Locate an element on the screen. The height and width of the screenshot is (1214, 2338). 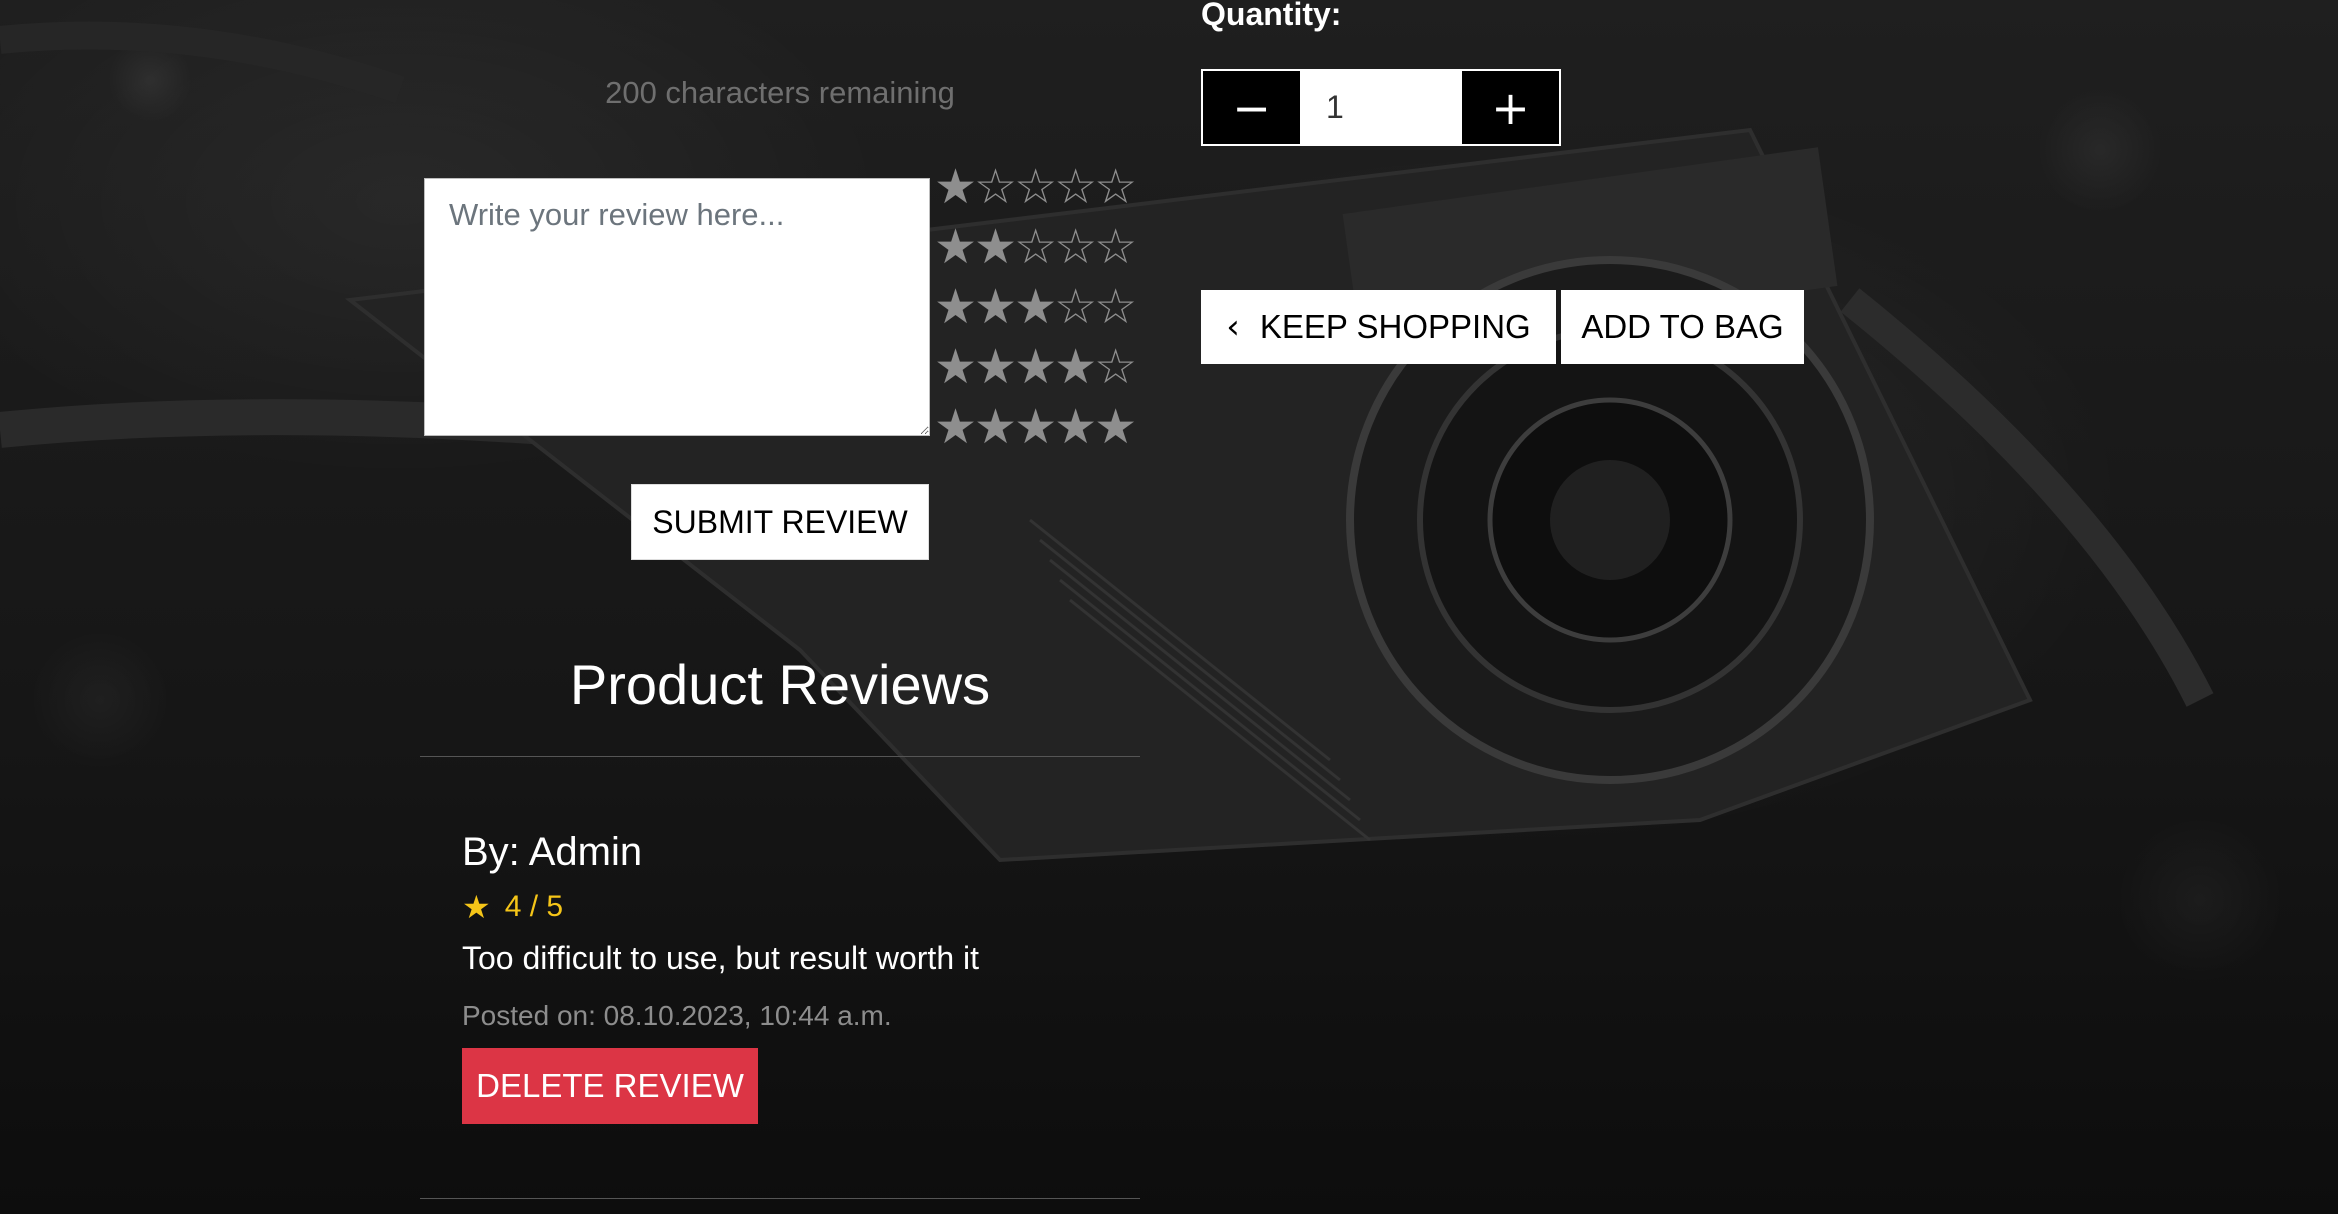
plus-icon: + is located at coordinates (1510, 107).